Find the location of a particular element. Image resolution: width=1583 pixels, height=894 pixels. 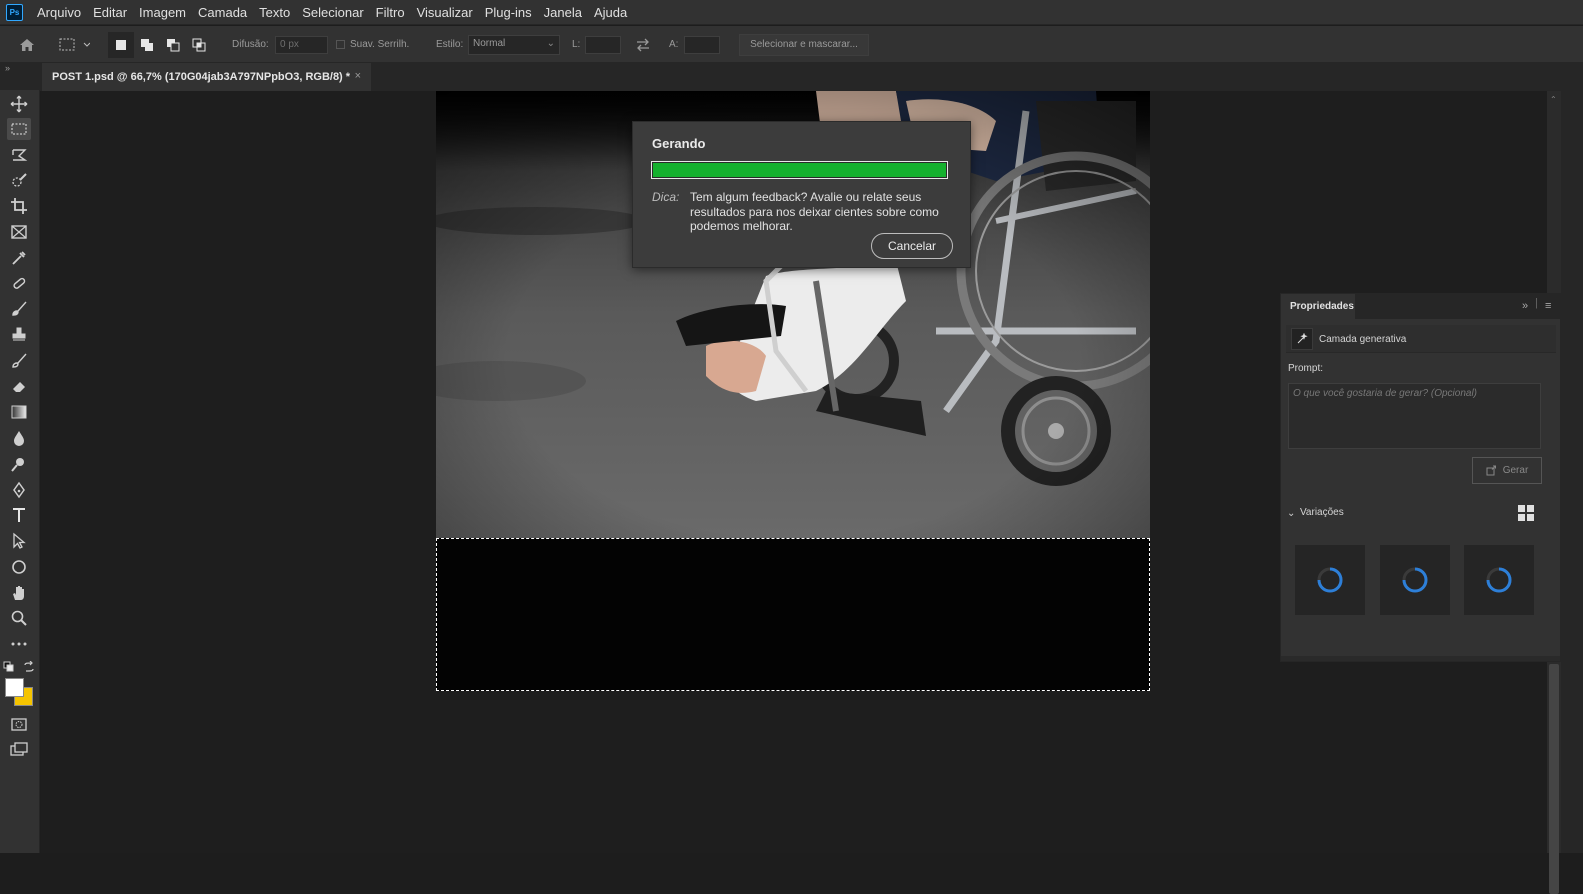

menu-arquivo: Arquivo is located at coordinates (59, 12).